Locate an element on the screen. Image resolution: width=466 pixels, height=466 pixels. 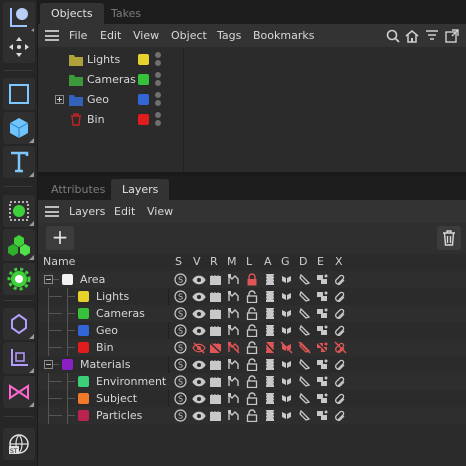
header-col-g: G is located at coordinates (285, 261).